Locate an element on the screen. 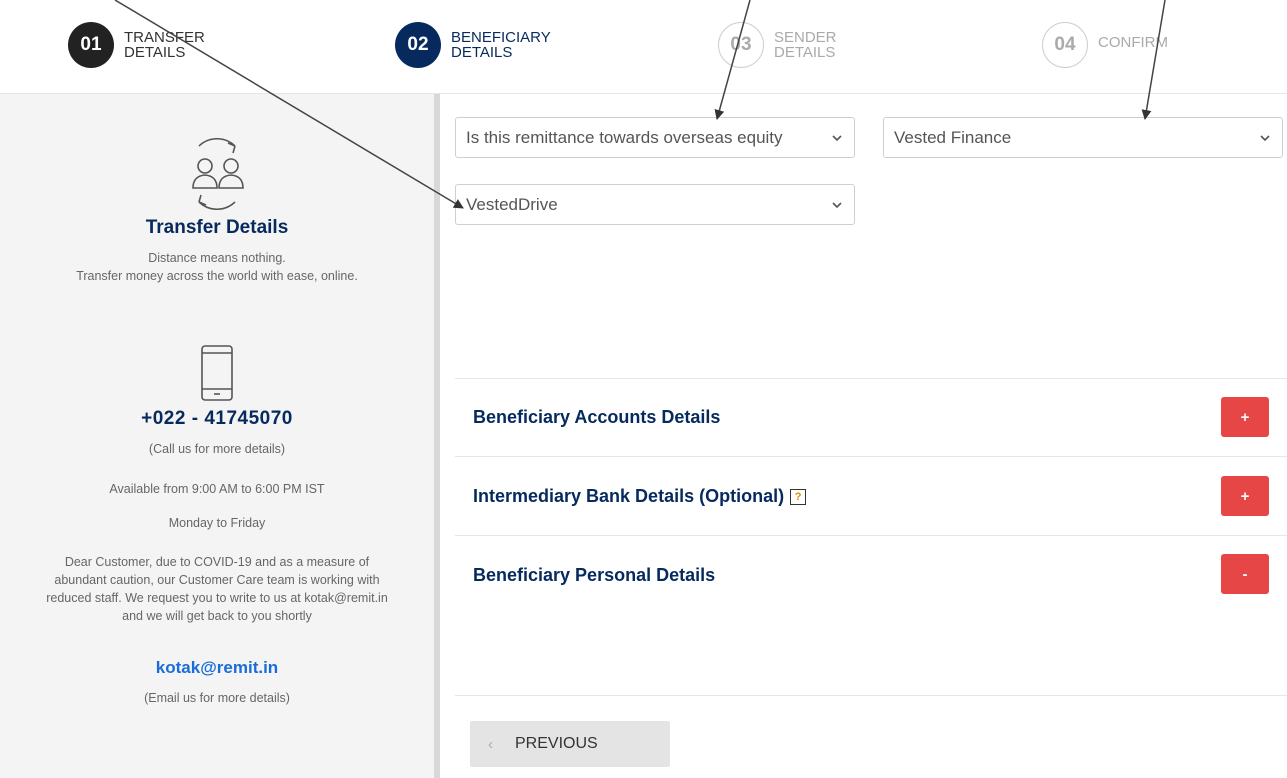 The image size is (1287, 778). help-icon: ? is located at coordinates (798, 496).